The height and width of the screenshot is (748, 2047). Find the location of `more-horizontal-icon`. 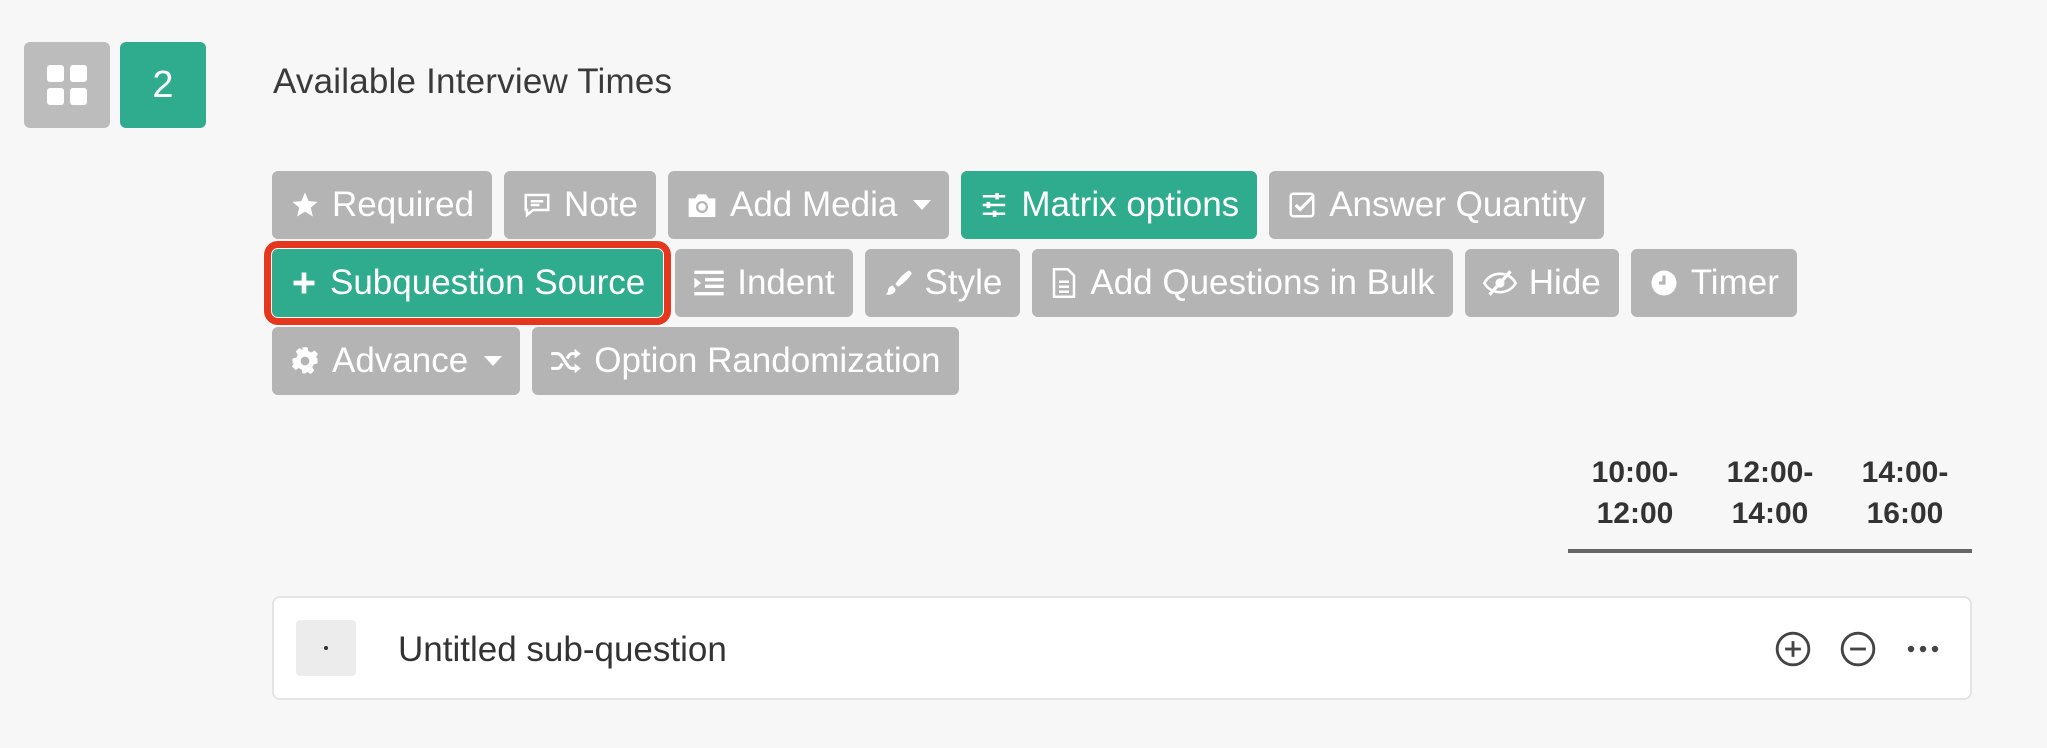

more-horizontal-icon is located at coordinates (1923, 649).